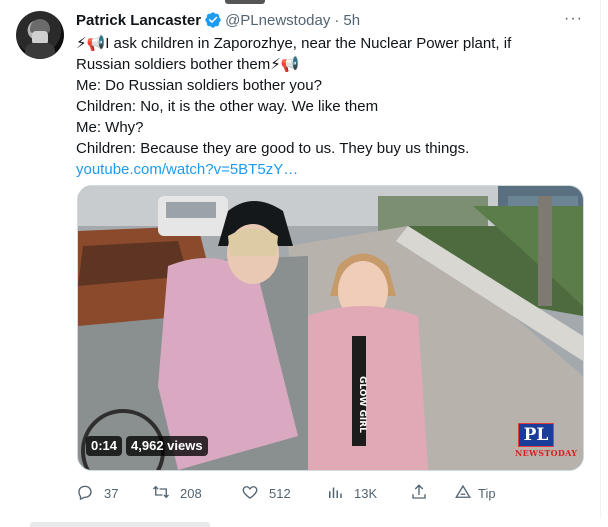 Image resolution: width=608 pixels, height=527 pixels. I want to click on watermark-logo: PL, so click(536, 435).